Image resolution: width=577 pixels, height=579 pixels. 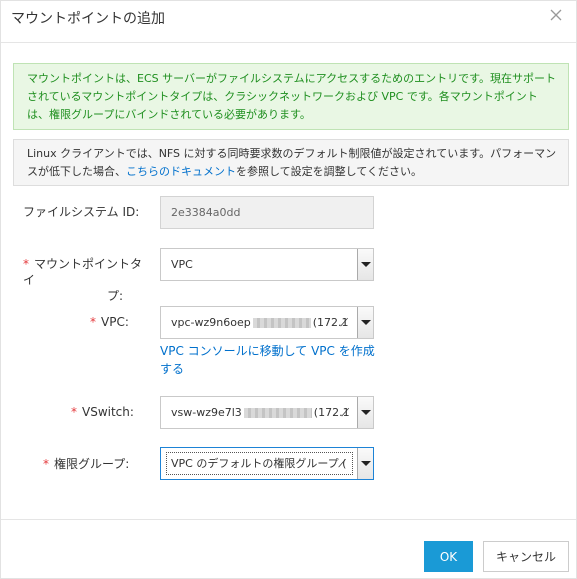 What do you see at coordinates (115, 322) in the screenshot?
I see `vpc-label-text: VPC:` at bounding box center [115, 322].